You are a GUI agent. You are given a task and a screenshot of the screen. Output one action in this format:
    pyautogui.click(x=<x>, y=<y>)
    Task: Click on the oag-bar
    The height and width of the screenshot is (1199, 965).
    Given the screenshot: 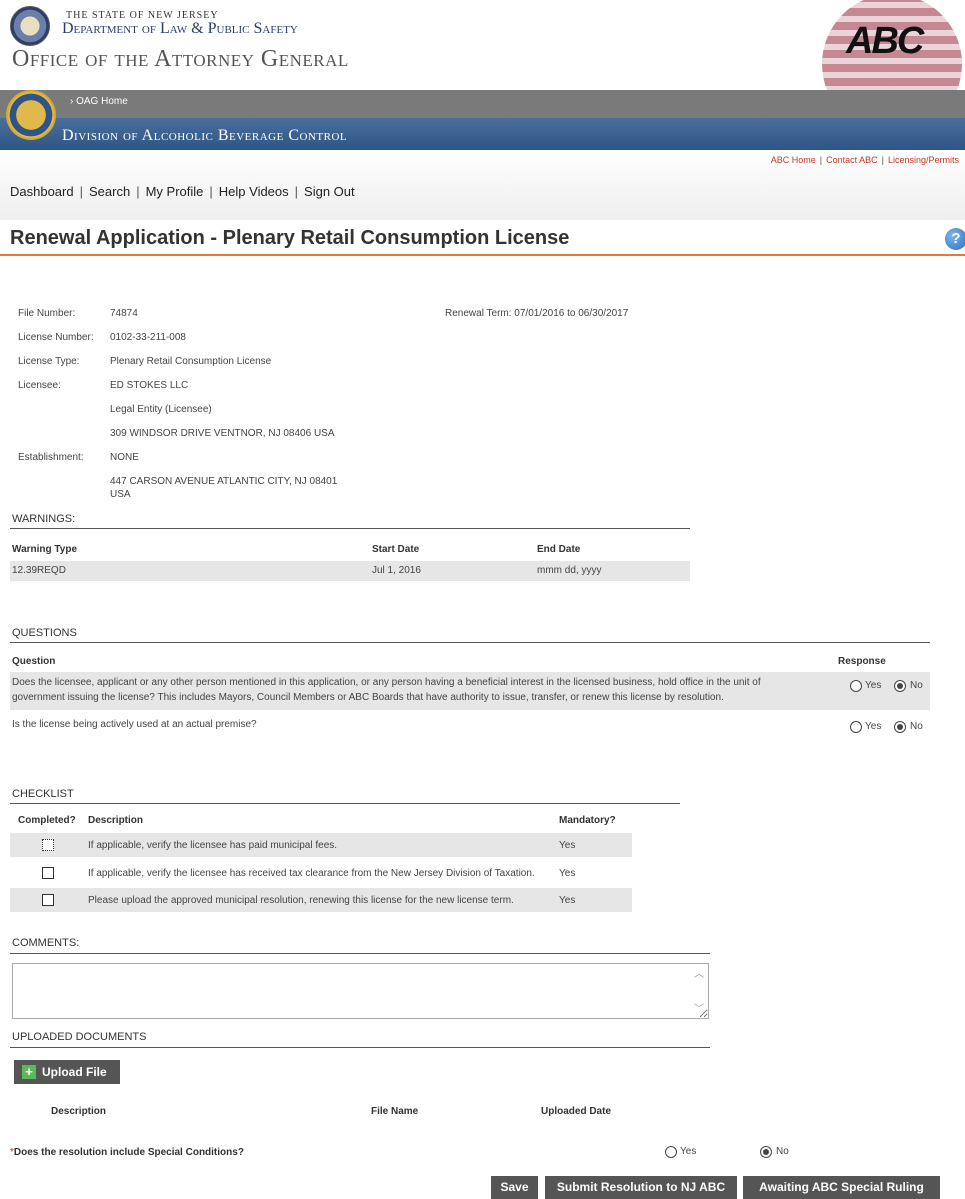 What is the action you would take?
    pyautogui.click(x=482, y=104)
    